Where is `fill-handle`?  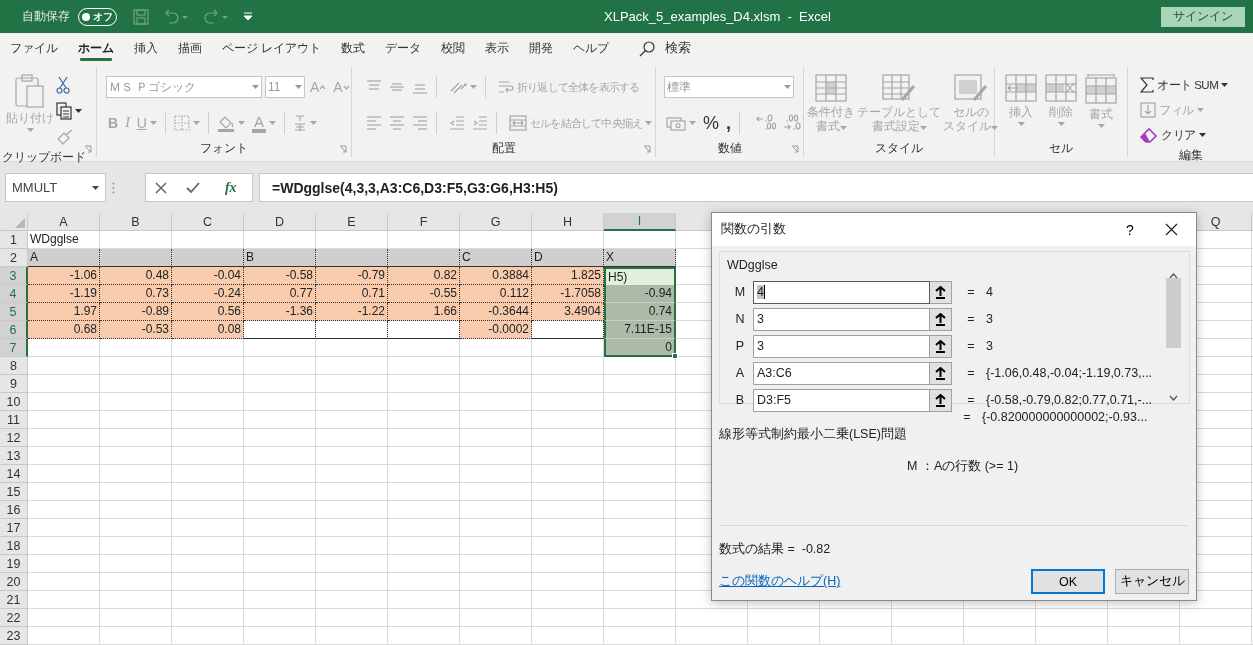
fill-handle is located at coordinates (675, 356).